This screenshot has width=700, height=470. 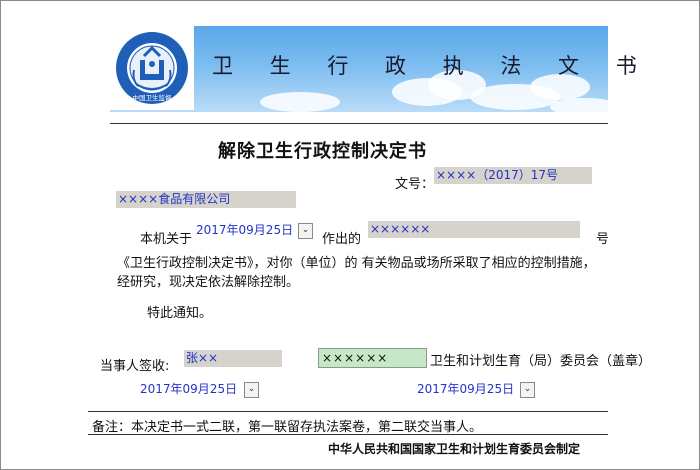 I want to click on party-label: 当事人签收:, so click(x=135, y=366).